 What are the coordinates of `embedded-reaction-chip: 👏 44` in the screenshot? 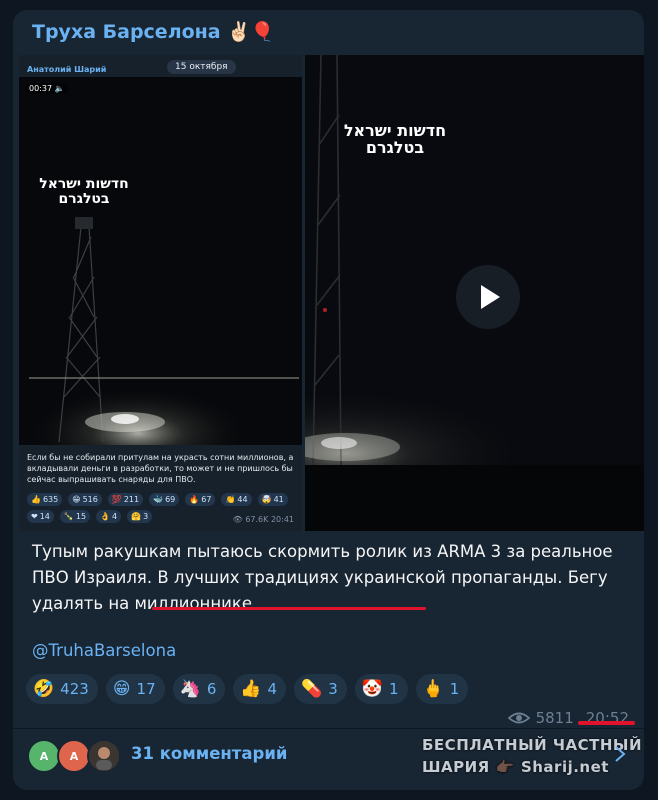 It's located at (236, 499).